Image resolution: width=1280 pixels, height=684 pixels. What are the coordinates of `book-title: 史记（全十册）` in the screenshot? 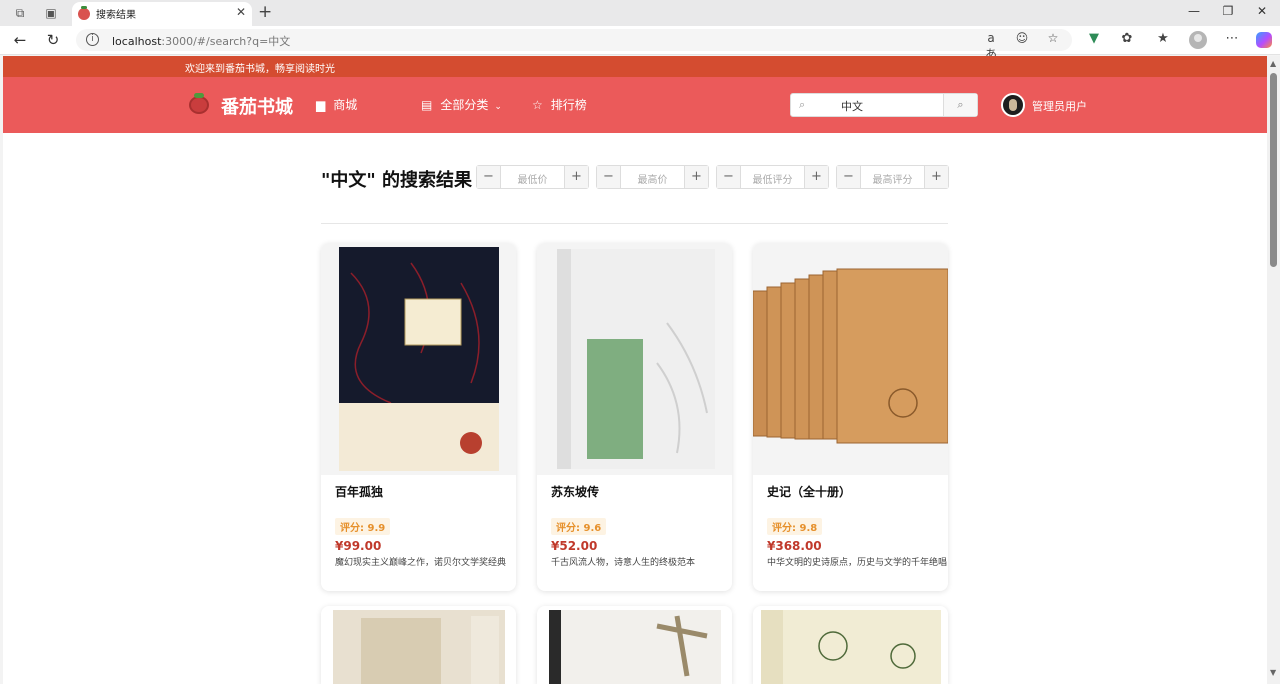 It's located at (809, 491).